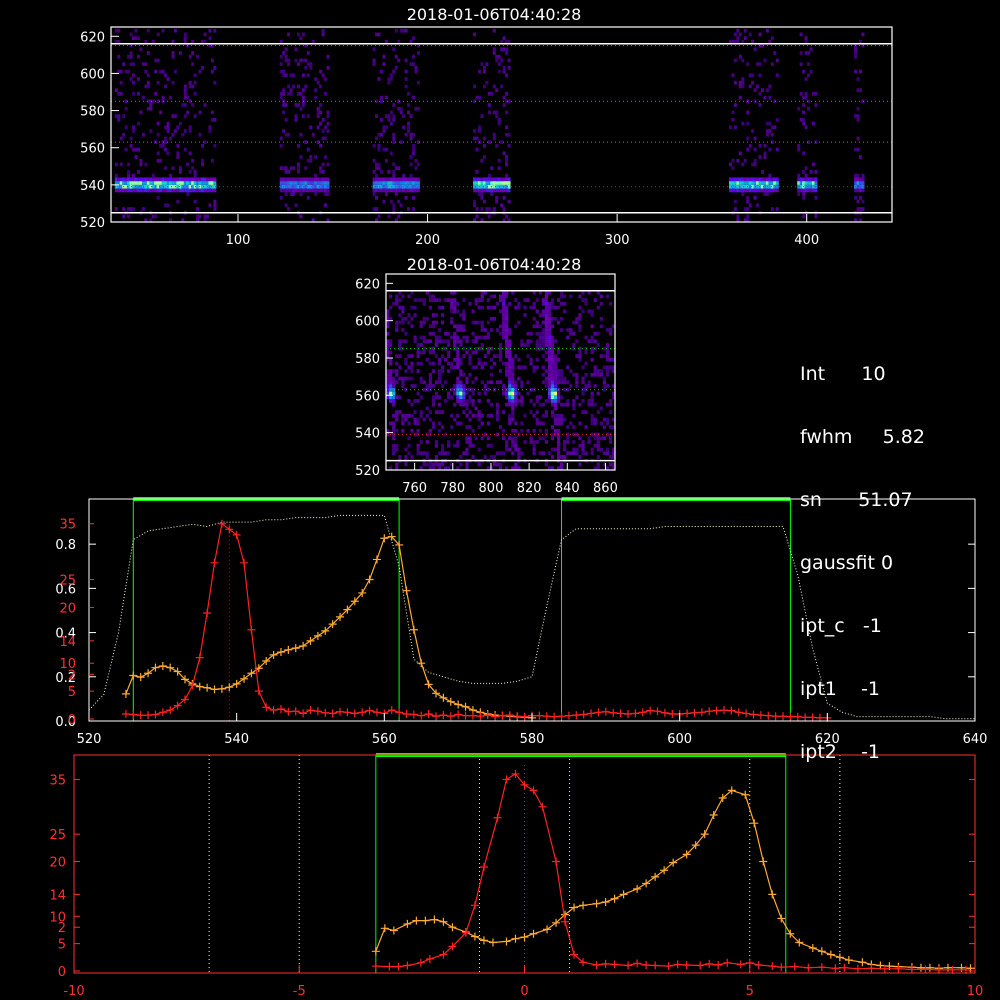 This screenshot has width=1000, height=1000. Describe the element at coordinates (67, 608) in the screenshot. I see `y-tick-label-red: 20` at that location.